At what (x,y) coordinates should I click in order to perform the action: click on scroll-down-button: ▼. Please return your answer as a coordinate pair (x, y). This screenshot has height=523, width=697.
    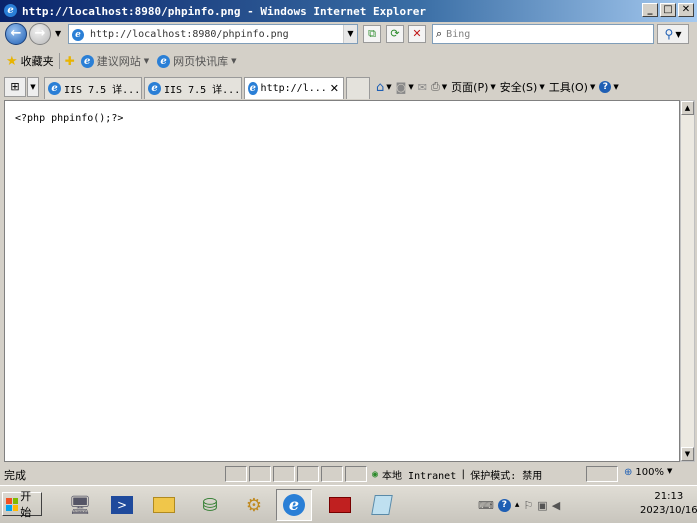
    Looking at the image, I should click on (687, 454).